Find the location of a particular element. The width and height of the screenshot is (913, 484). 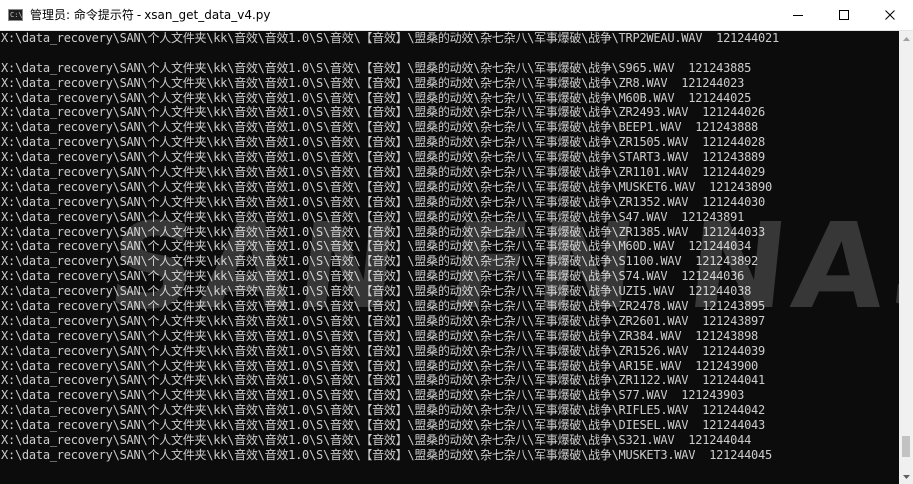

window-title: 管理员: 命令提示符 - xsan_get_data_v4.py is located at coordinates (150, 15).